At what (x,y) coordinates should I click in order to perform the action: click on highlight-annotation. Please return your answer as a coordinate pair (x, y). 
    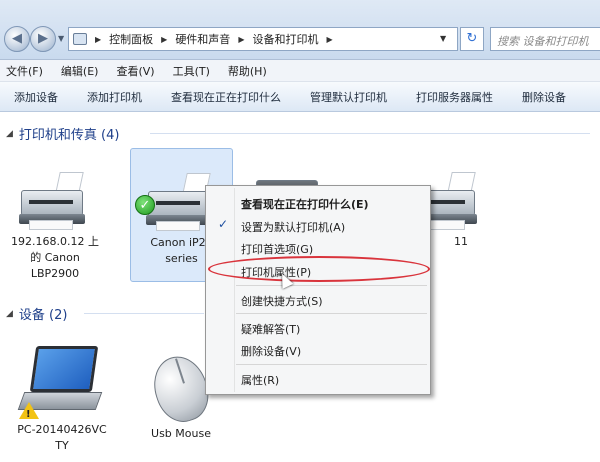
    Looking at the image, I should click on (319, 269).